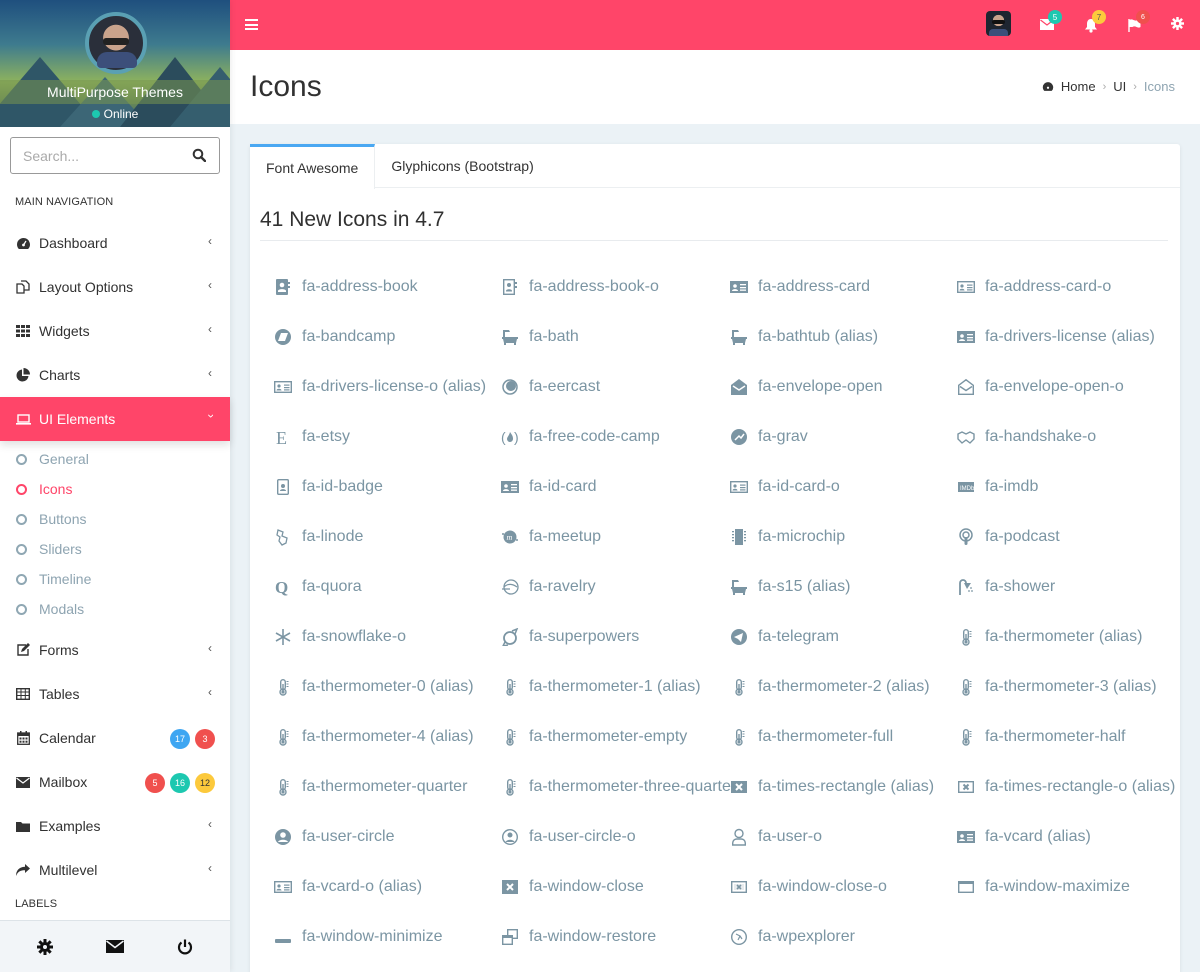  What do you see at coordinates (843, 337) in the screenshot?
I see `icon-item: fa-bathtub (alias)` at bounding box center [843, 337].